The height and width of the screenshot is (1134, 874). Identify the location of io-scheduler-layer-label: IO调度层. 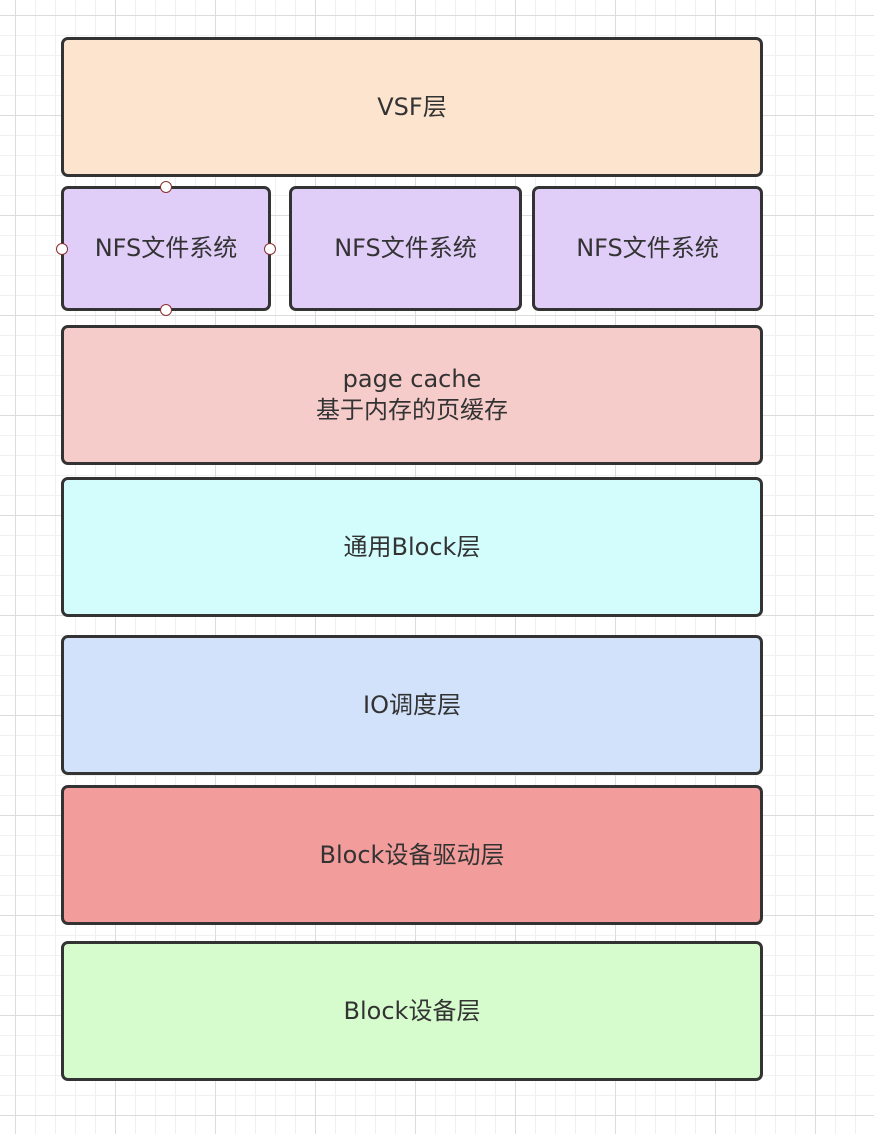
(412, 704).